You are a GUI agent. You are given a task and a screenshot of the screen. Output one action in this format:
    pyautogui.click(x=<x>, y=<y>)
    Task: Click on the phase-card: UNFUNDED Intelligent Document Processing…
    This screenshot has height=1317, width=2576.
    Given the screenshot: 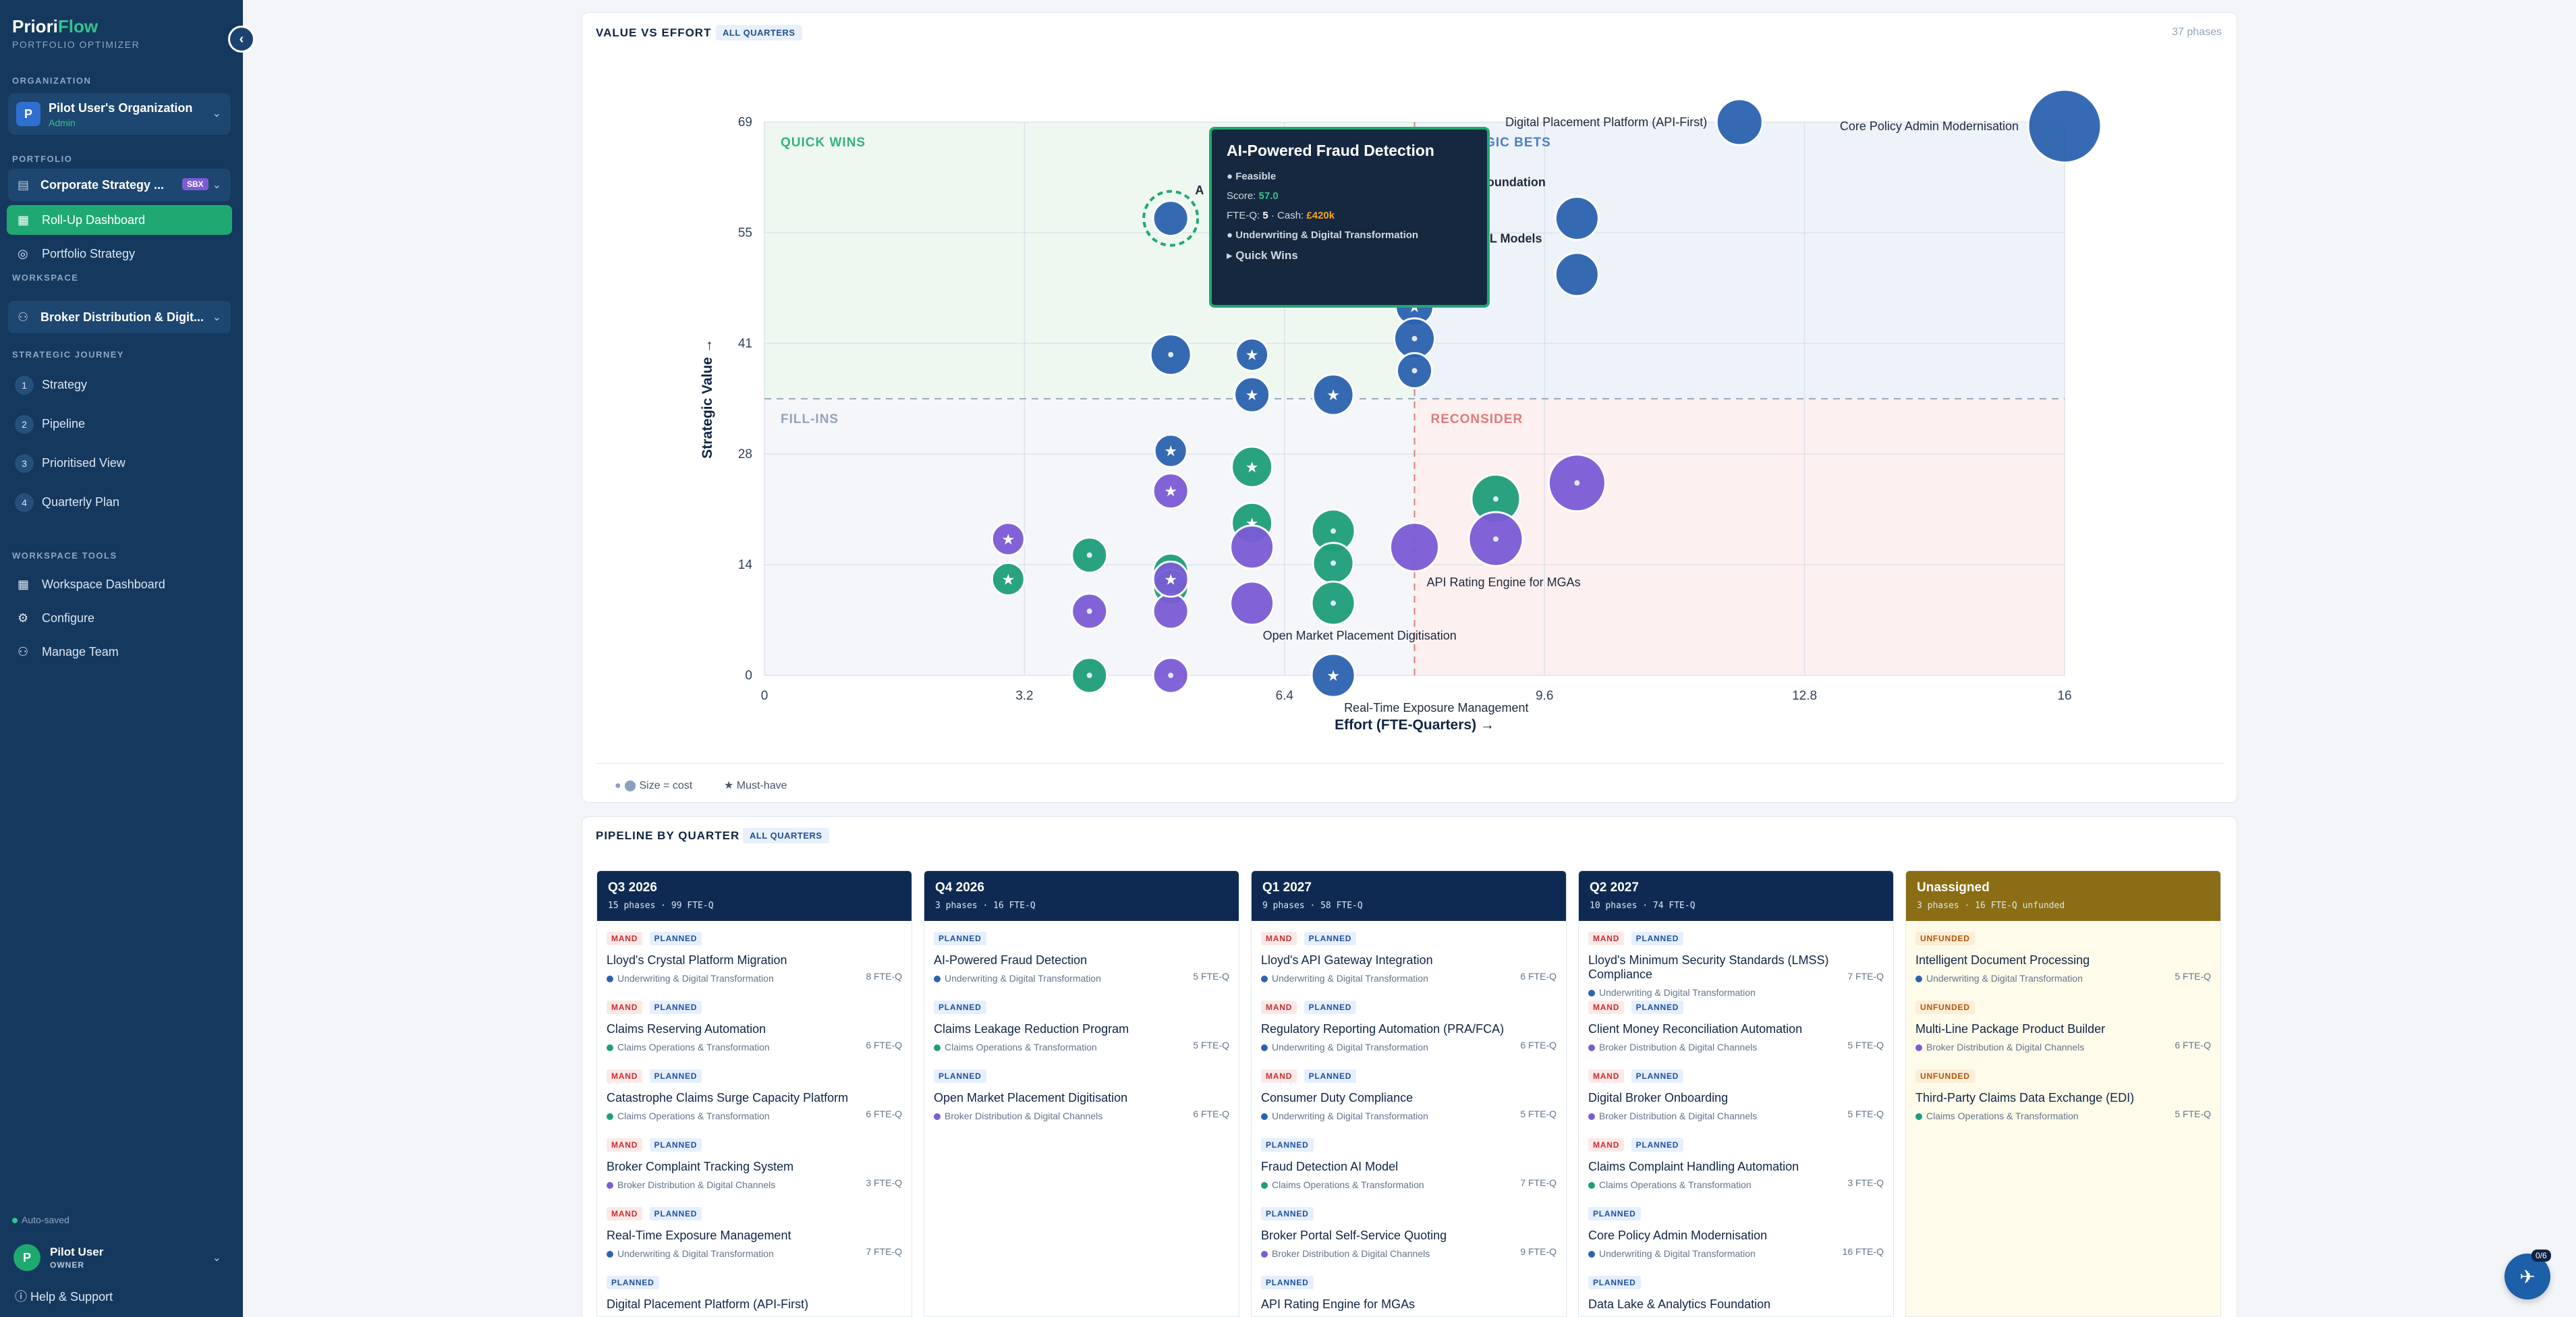 What is the action you would take?
    pyautogui.click(x=2063, y=955)
    